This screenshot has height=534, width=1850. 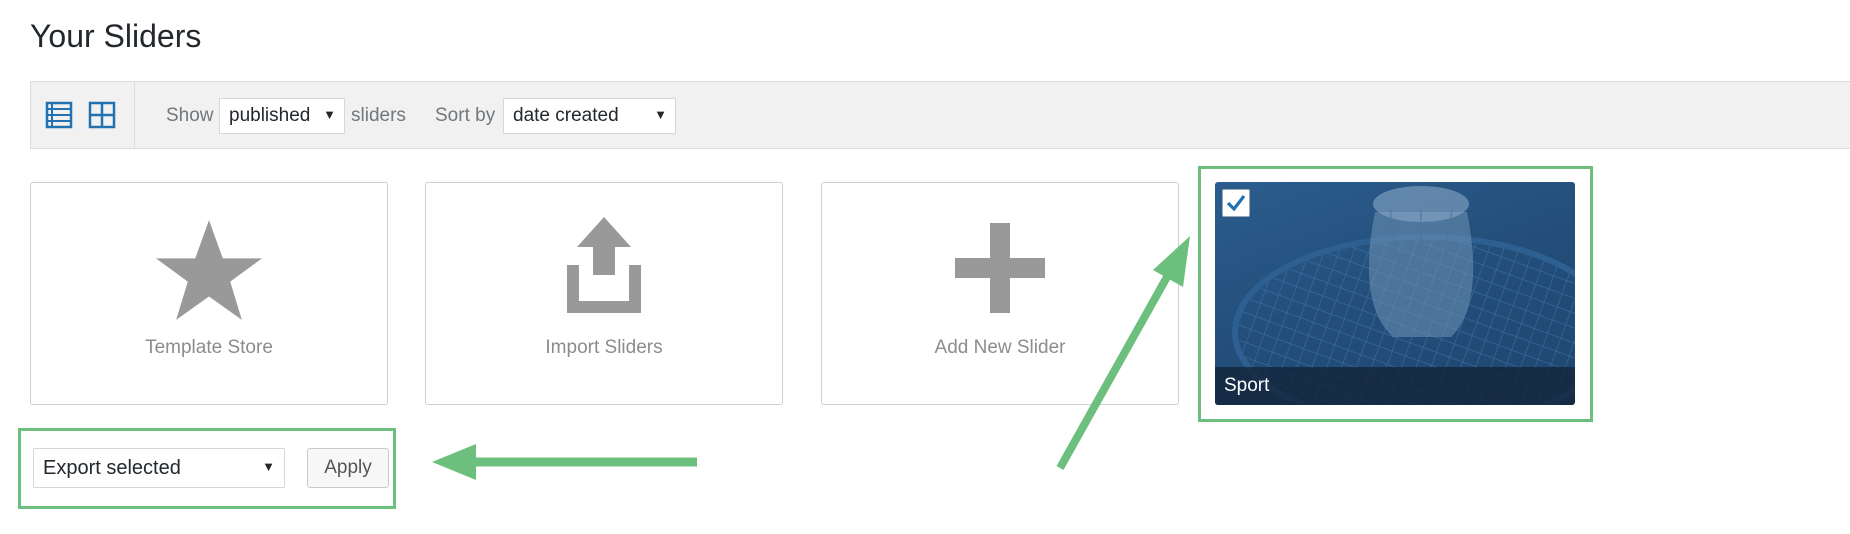 What do you see at coordinates (566, 115) in the screenshot?
I see `sort-value: date created` at bounding box center [566, 115].